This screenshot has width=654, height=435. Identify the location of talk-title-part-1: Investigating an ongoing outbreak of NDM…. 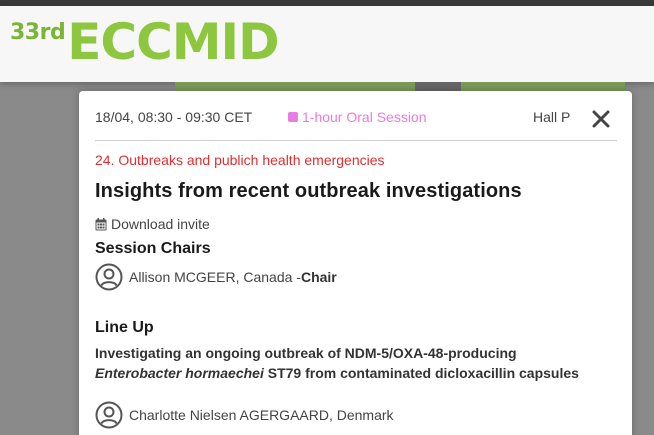
(306, 353).